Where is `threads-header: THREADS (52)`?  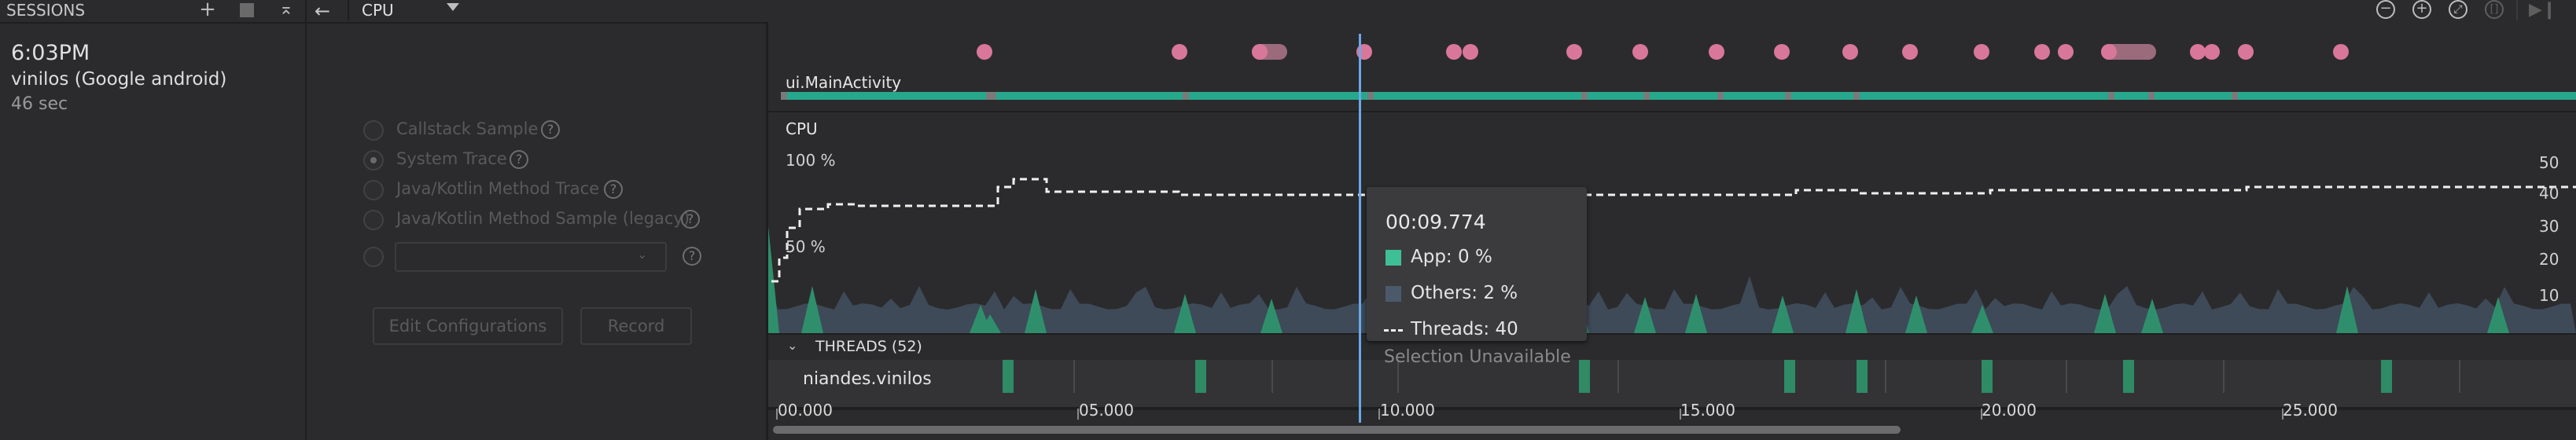
threads-header: THREADS (52) is located at coordinates (868, 346).